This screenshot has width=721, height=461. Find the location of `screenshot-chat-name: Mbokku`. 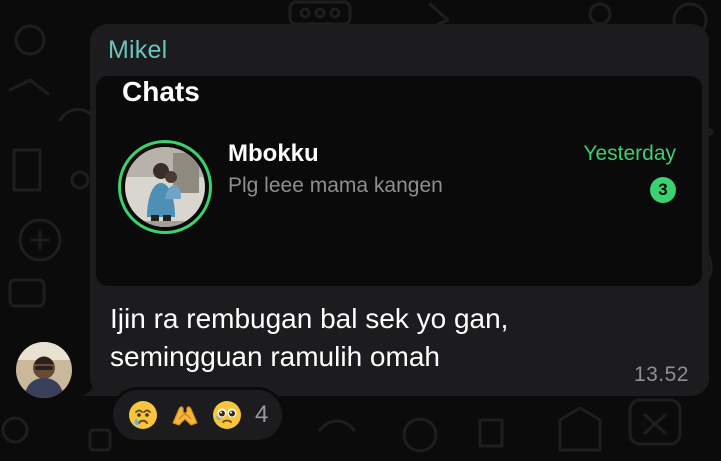

screenshot-chat-name: Mbokku is located at coordinates (273, 153).